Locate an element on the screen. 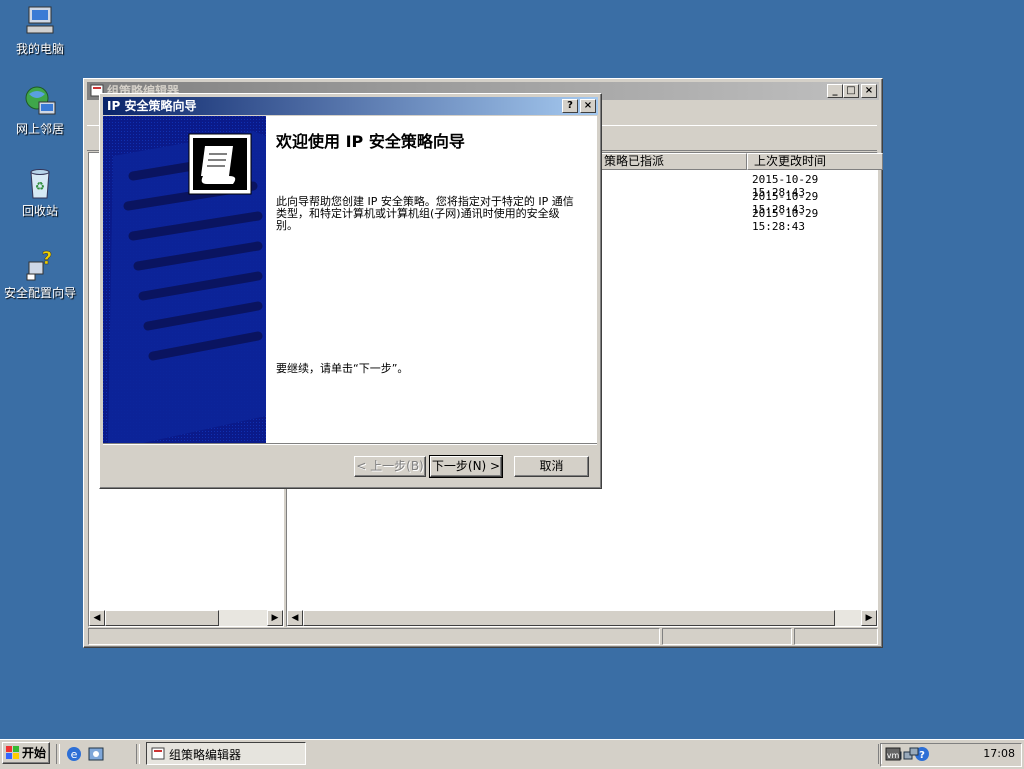  row-modified: 2015-10-29 15:28:43 is located at coordinates (785, 220).